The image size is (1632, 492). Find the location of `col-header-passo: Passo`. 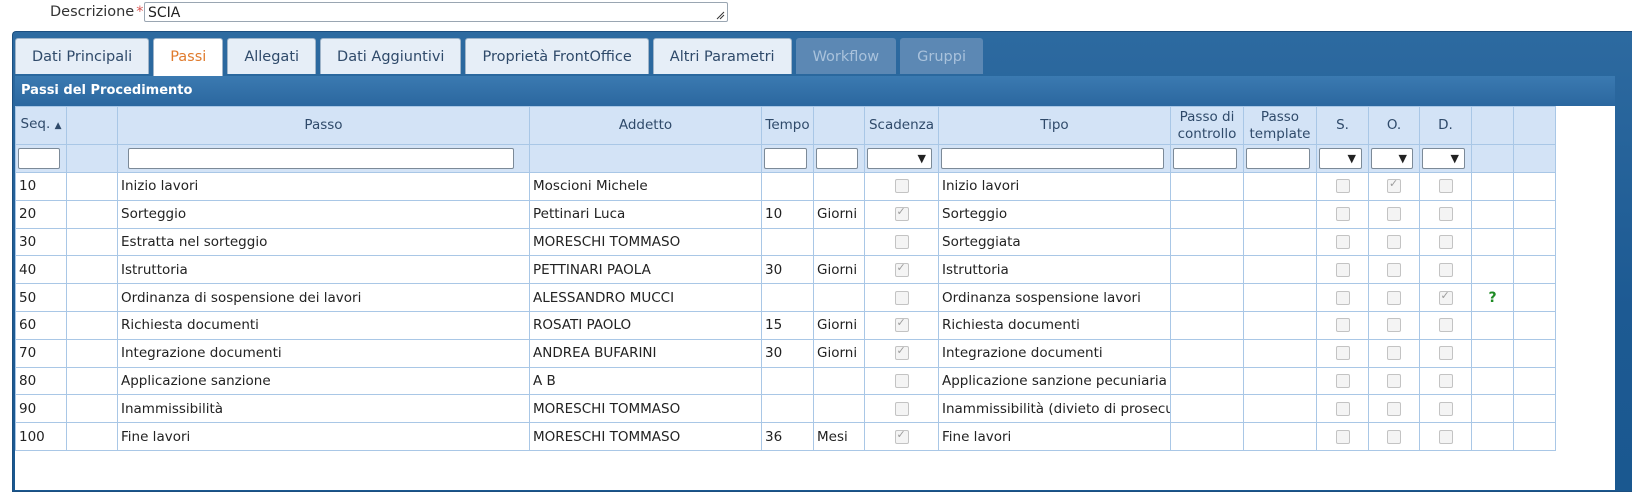

col-header-passo: Passo is located at coordinates (323, 125).